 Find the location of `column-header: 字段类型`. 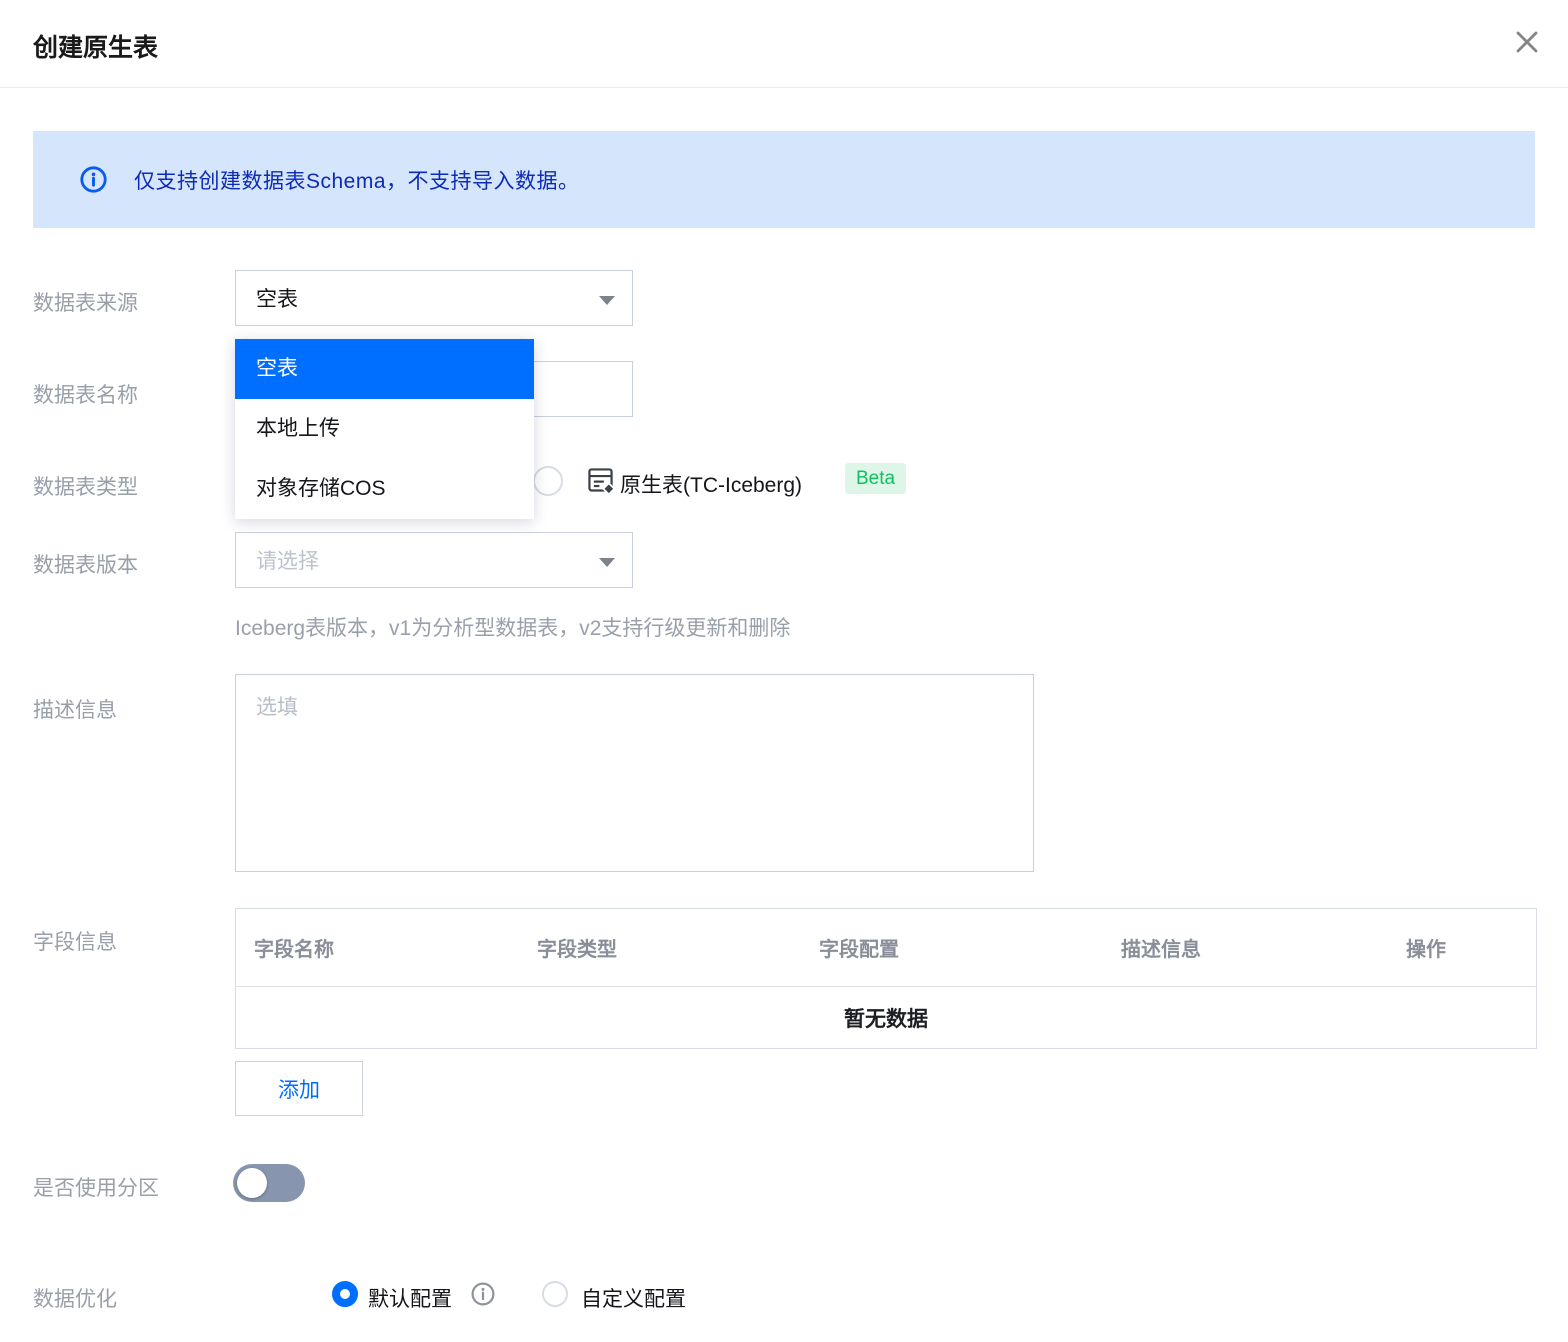

column-header: 字段类型 is located at coordinates (577, 950).